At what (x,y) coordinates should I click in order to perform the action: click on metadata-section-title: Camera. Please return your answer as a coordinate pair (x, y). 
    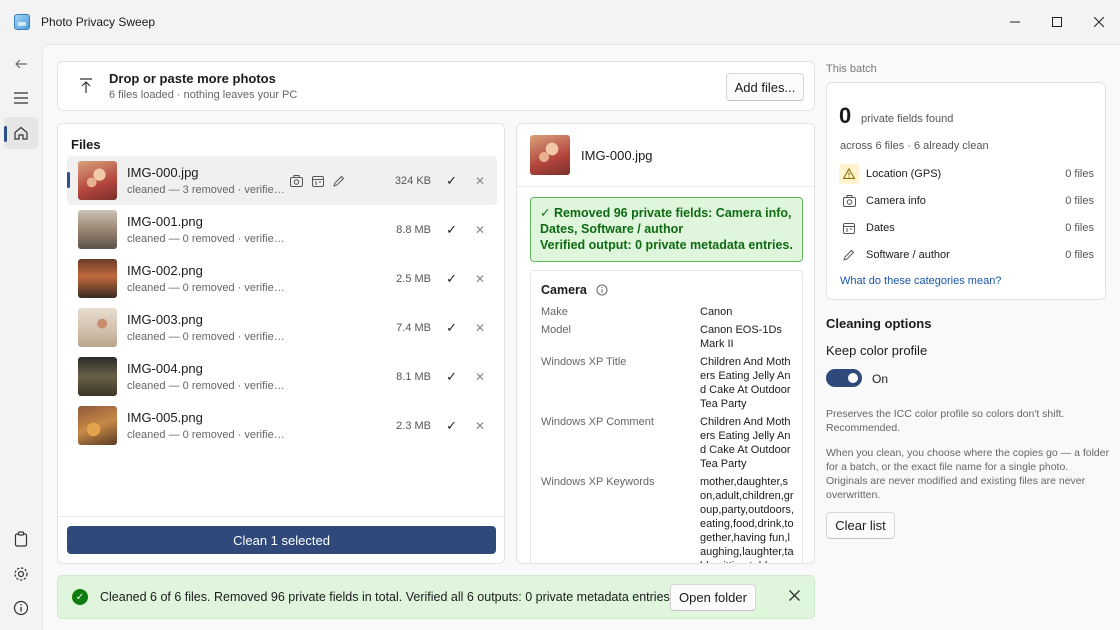
    Looking at the image, I should click on (574, 290).